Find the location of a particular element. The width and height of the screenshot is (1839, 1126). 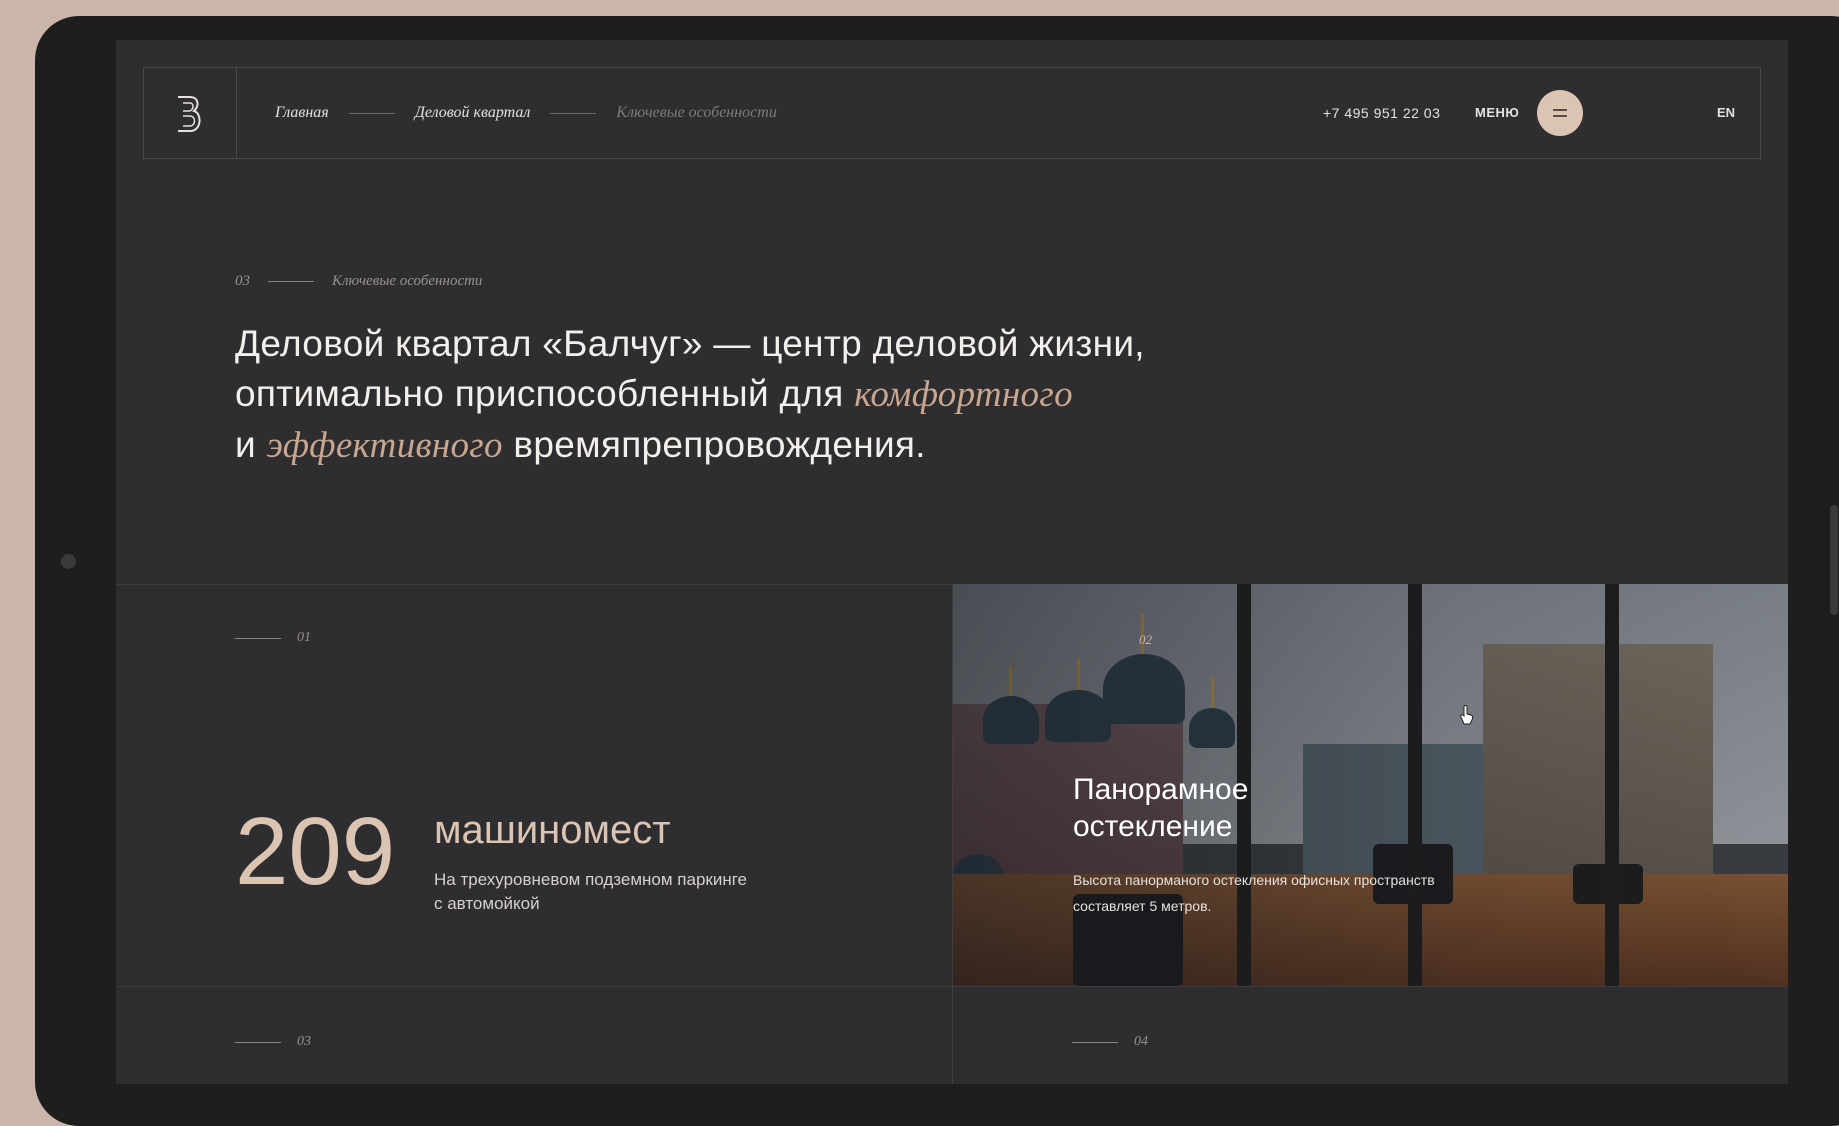

tablet-side-button is located at coordinates (1834, 560).